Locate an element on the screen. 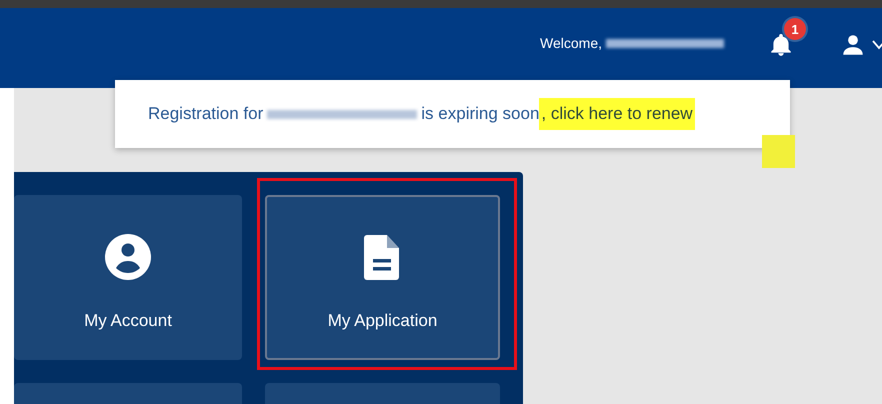  menu-tile: My Account is located at coordinates (128, 277).